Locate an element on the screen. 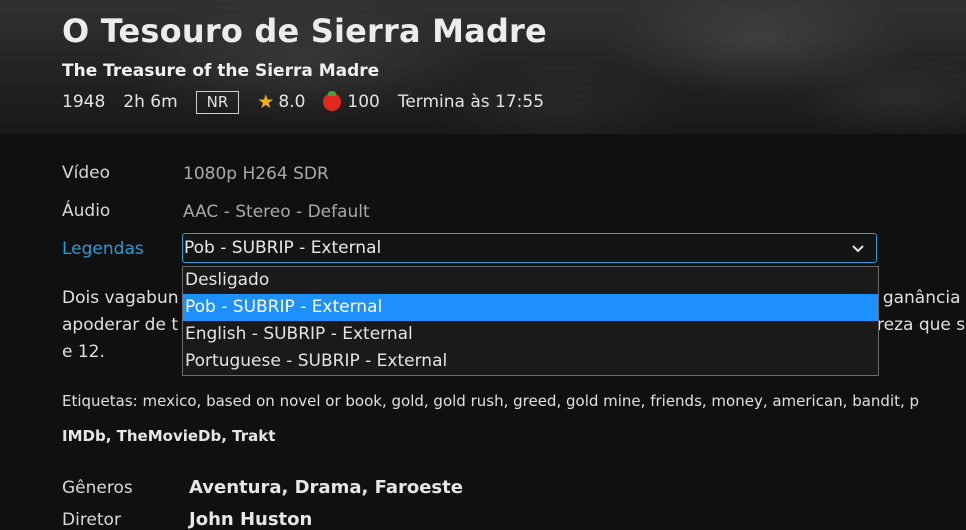 The width and height of the screenshot is (966, 530). genre-link-aventura: Aventura is located at coordinates (235, 487).